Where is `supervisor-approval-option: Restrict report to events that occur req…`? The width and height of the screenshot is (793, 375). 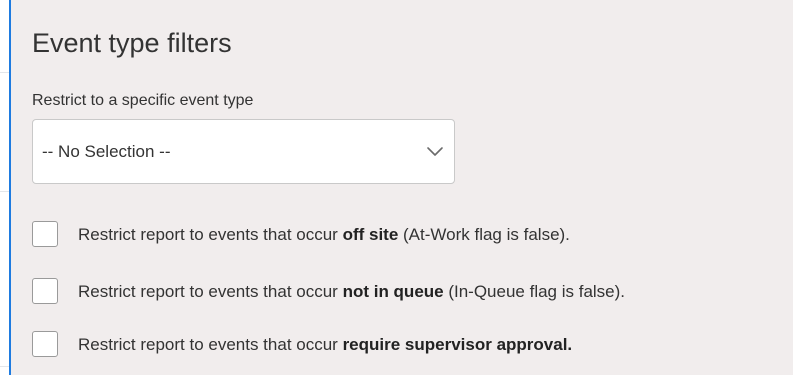
supervisor-approval-option: Restrict report to events that occur req… is located at coordinates (412, 345).